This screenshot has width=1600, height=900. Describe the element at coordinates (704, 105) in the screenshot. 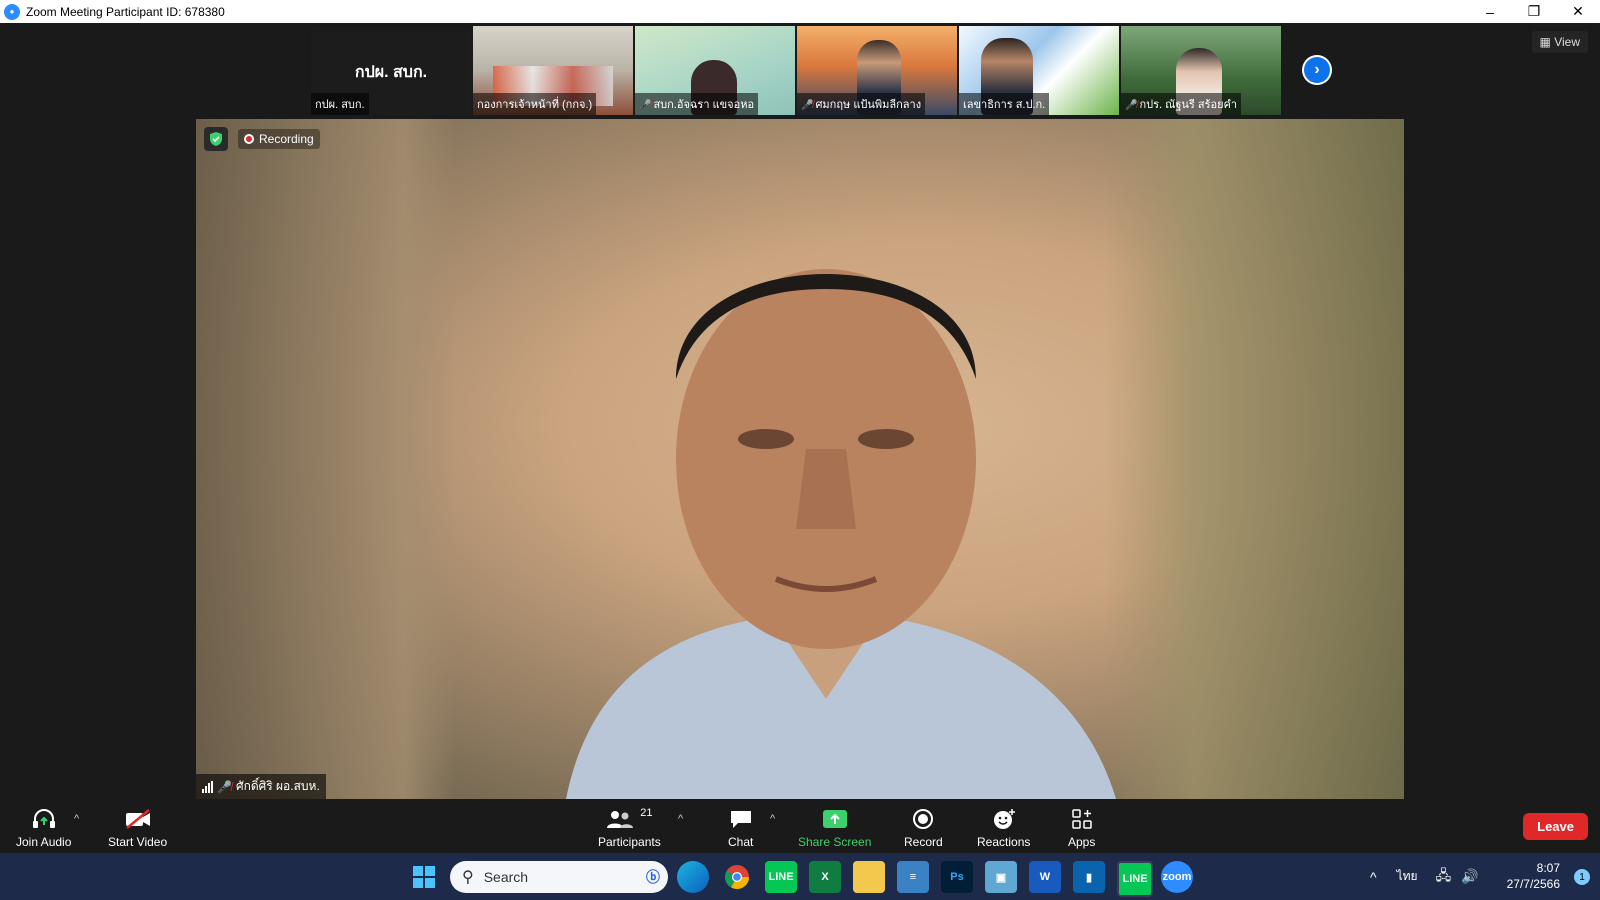

I see `participant-name-text: สบก.อัจฉรา แขจอหอ` at that location.